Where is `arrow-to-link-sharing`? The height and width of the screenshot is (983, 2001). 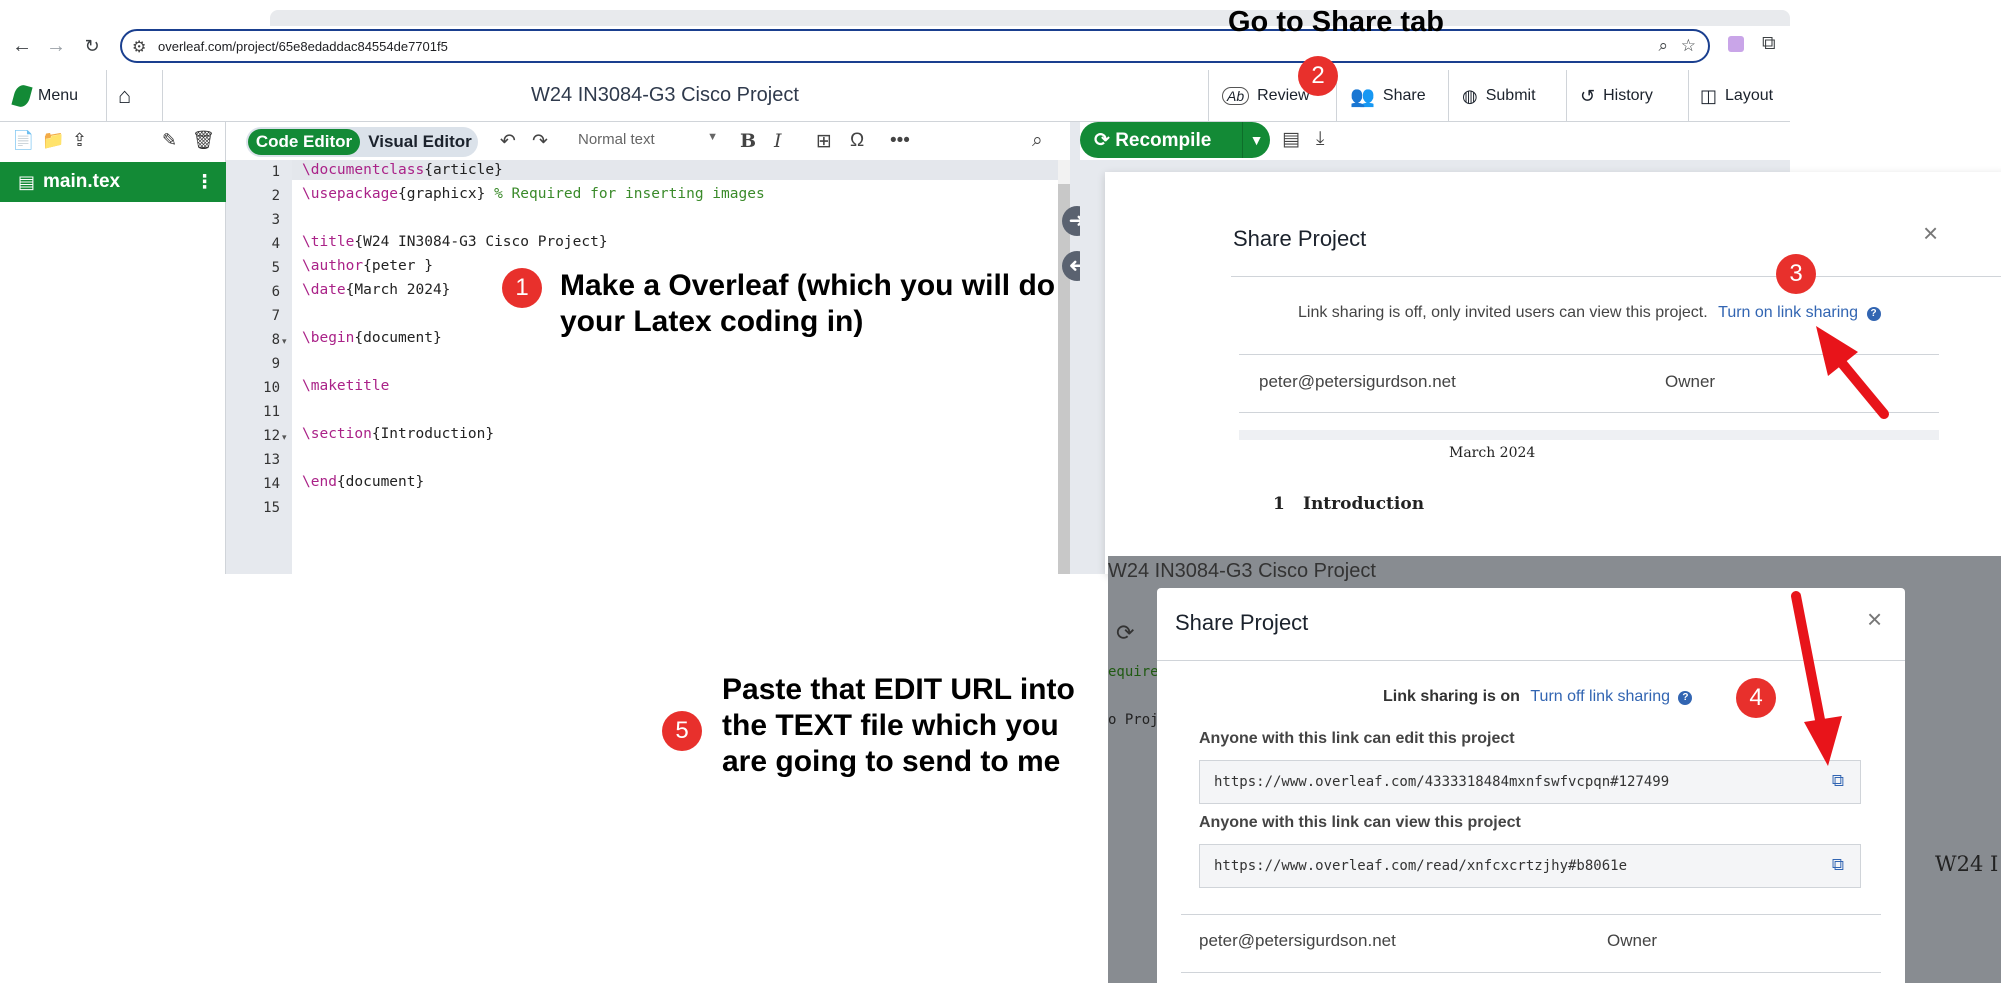 arrow-to-link-sharing is located at coordinates (1852, 372).